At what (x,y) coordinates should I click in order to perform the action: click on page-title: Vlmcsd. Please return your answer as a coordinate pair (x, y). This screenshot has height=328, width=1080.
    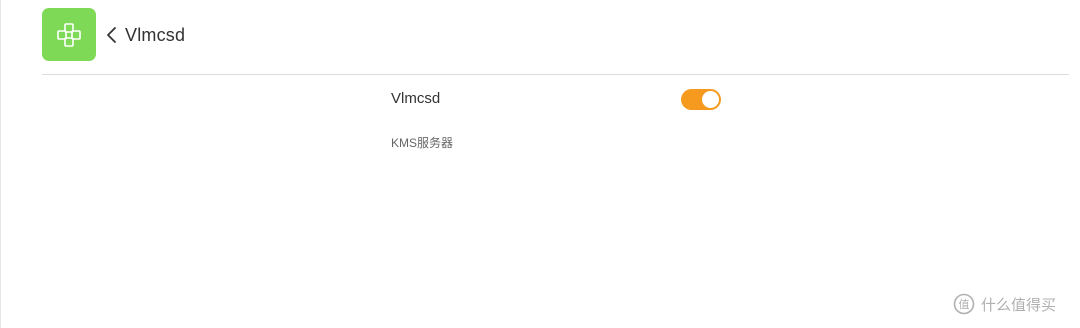
    Looking at the image, I should click on (155, 34).